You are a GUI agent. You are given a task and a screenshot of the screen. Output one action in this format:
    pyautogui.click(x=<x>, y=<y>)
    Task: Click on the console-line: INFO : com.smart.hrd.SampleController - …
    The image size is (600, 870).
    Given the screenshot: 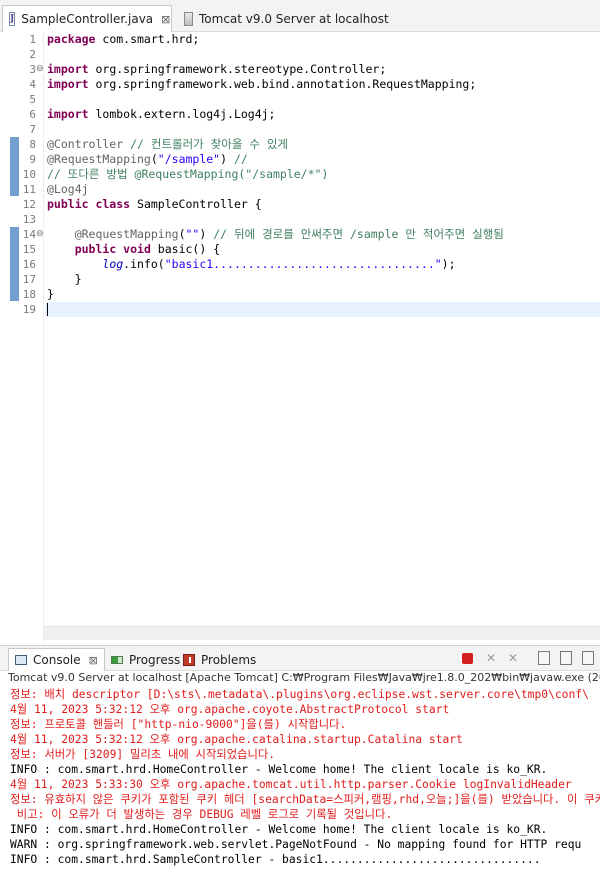 What is the action you would take?
    pyautogui.click(x=275, y=859)
    